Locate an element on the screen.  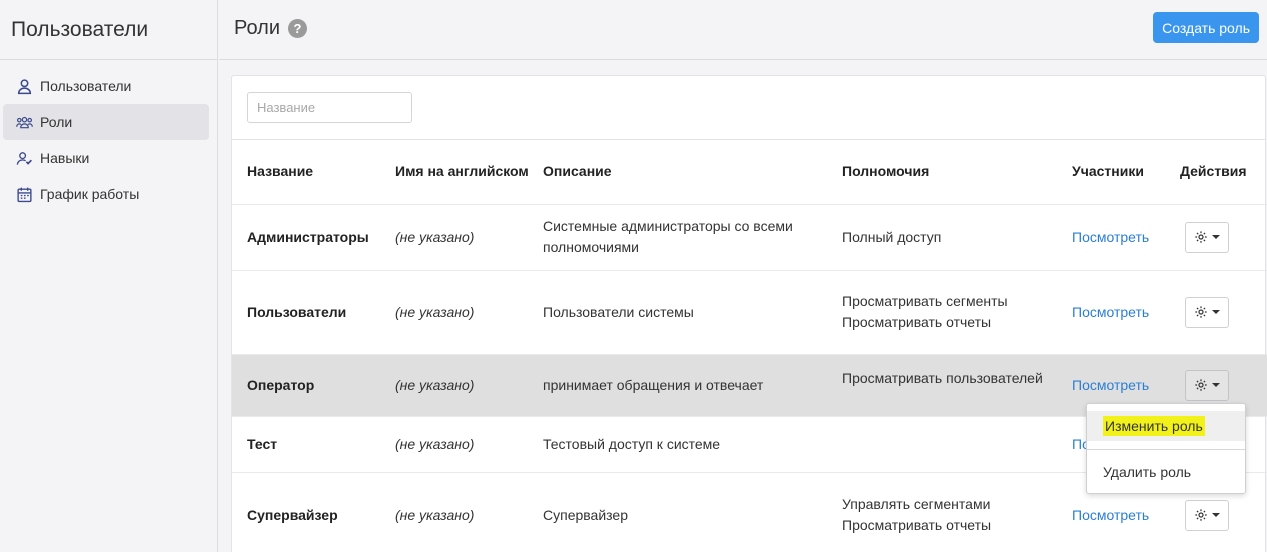
menu-divider is located at coordinates (1166, 449).